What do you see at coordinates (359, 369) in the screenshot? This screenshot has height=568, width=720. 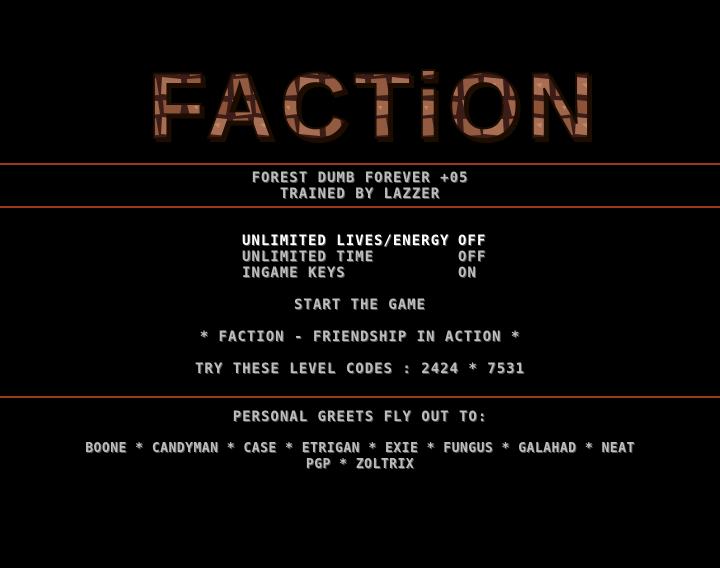 I see `level-codes: TRY THESE LEVEL CODES : 2424 * 7531` at bounding box center [359, 369].